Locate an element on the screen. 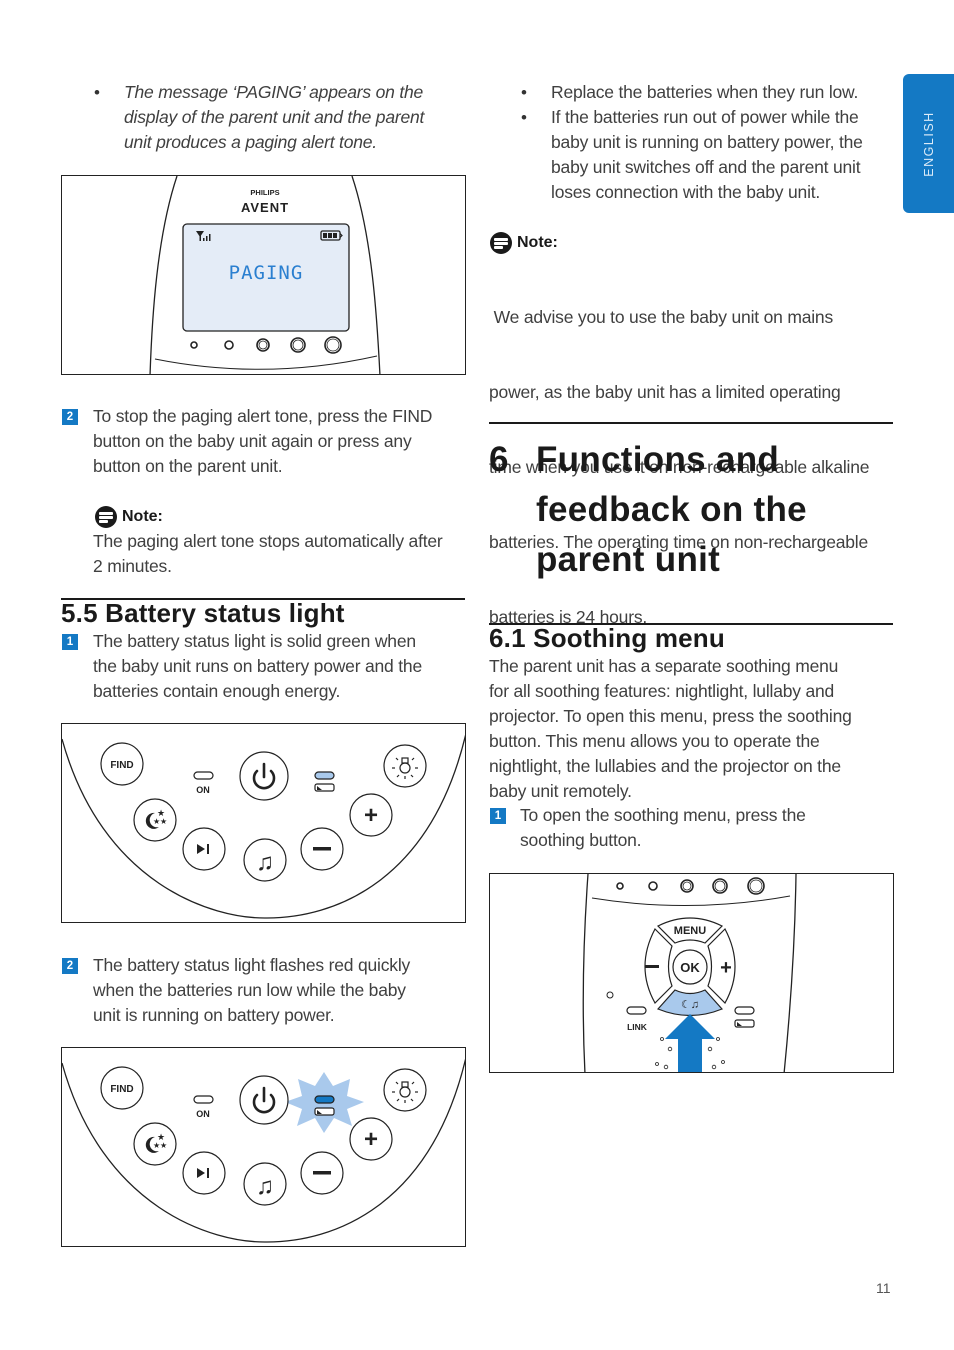 The height and width of the screenshot is (1350, 954). language-tab-label: ENGLISH is located at coordinates (928, 143).